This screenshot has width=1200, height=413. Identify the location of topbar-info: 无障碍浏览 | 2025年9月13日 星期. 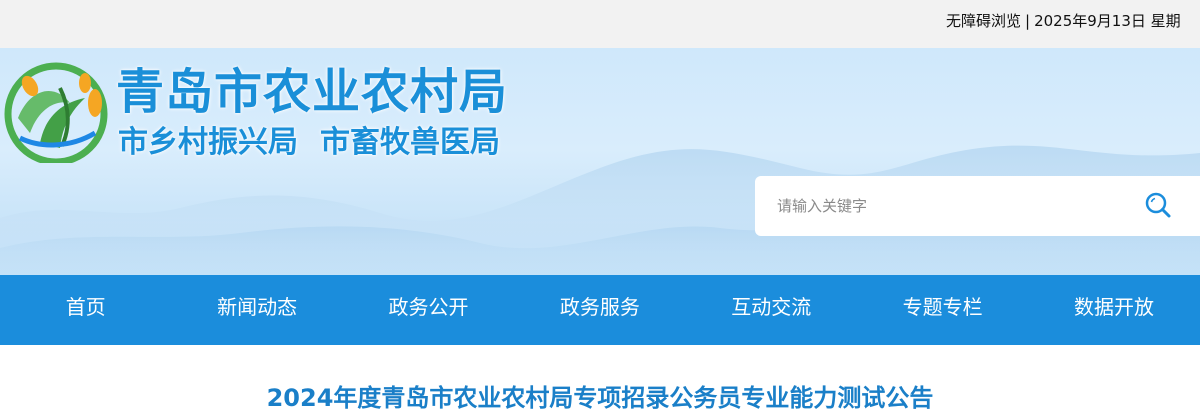
(1069, 21).